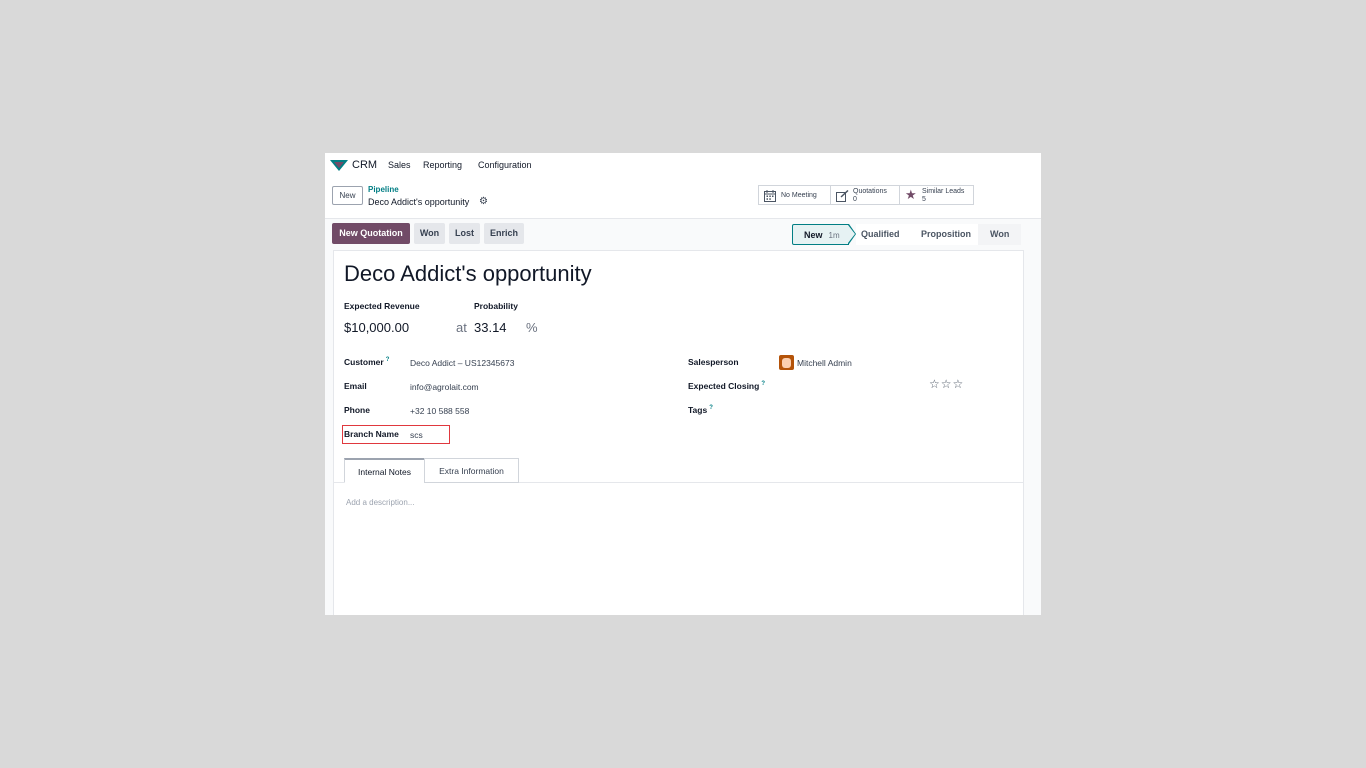 This screenshot has height=768, width=1366. I want to click on meeting-smart-button: No Meeting, so click(794, 195).